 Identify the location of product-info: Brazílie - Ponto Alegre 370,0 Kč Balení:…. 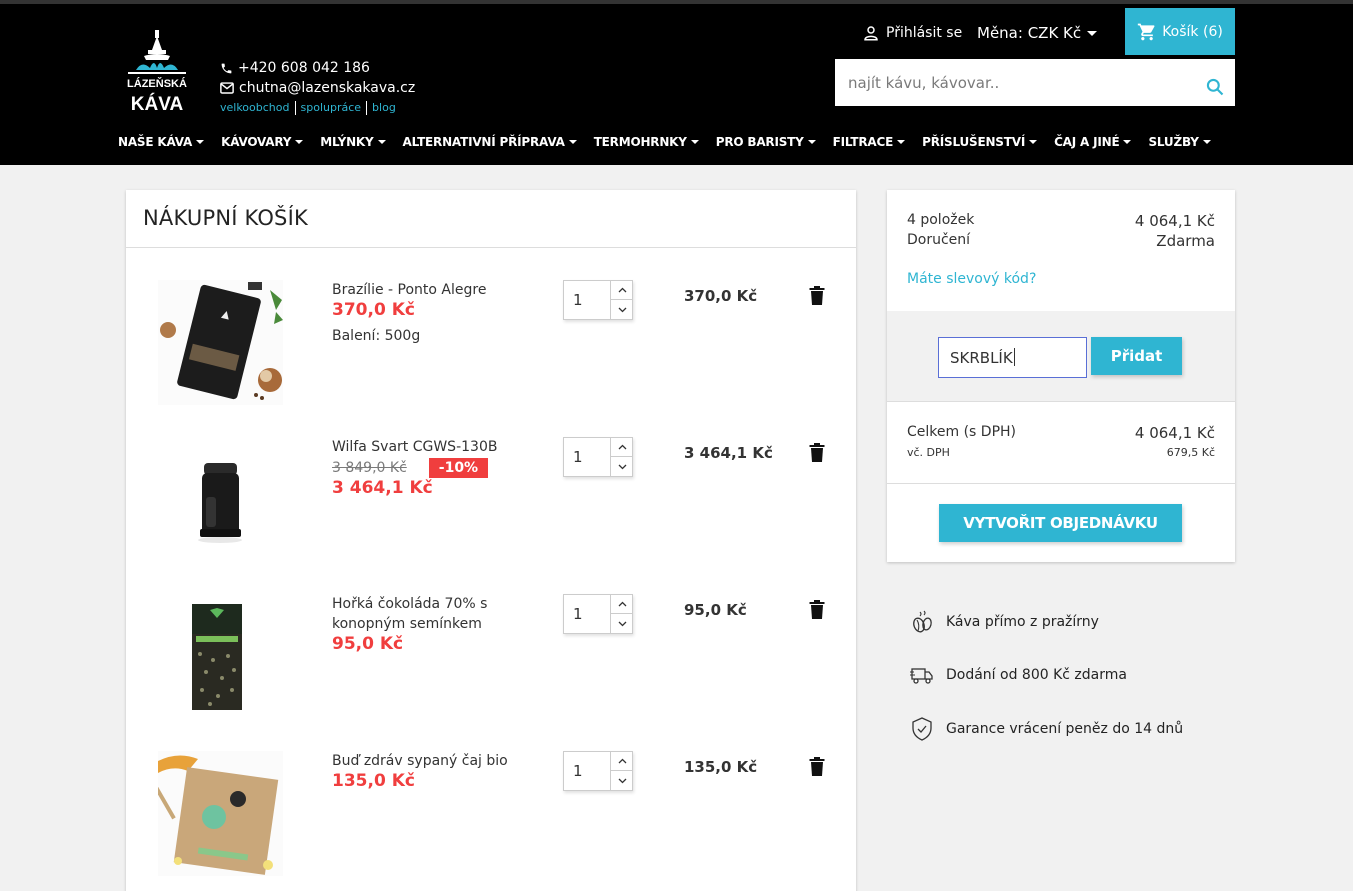
(432, 312).